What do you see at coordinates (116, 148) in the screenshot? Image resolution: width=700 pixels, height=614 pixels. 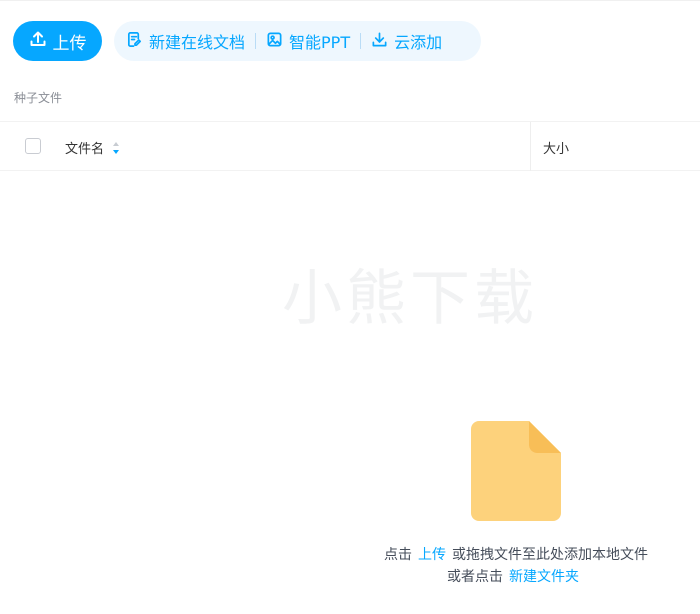 I see `sort-icon` at bounding box center [116, 148].